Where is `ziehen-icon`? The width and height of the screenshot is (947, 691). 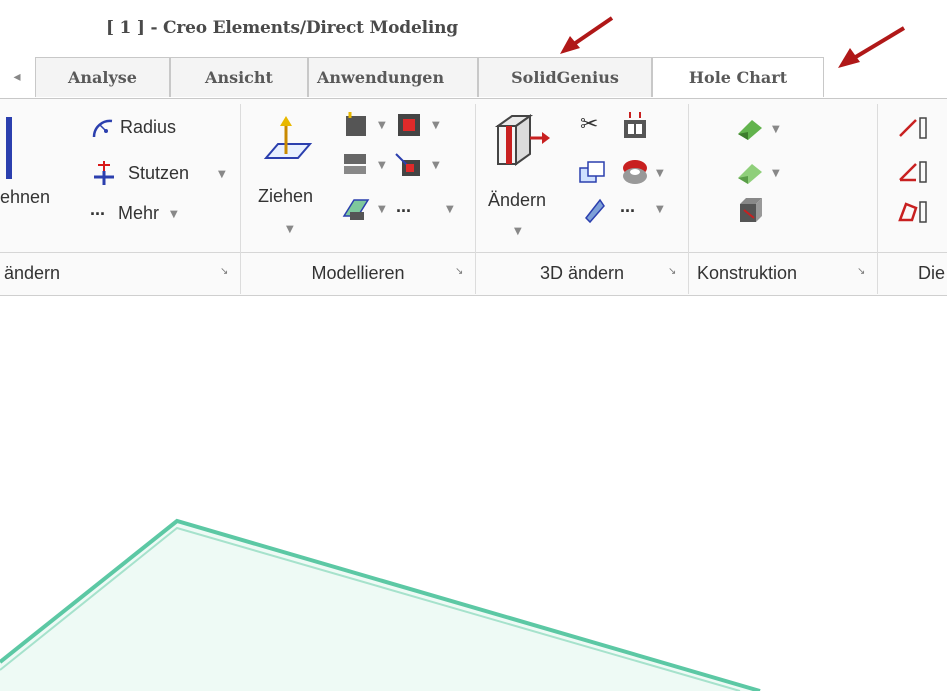
ziehen-icon is located at coordinates (288, 137).